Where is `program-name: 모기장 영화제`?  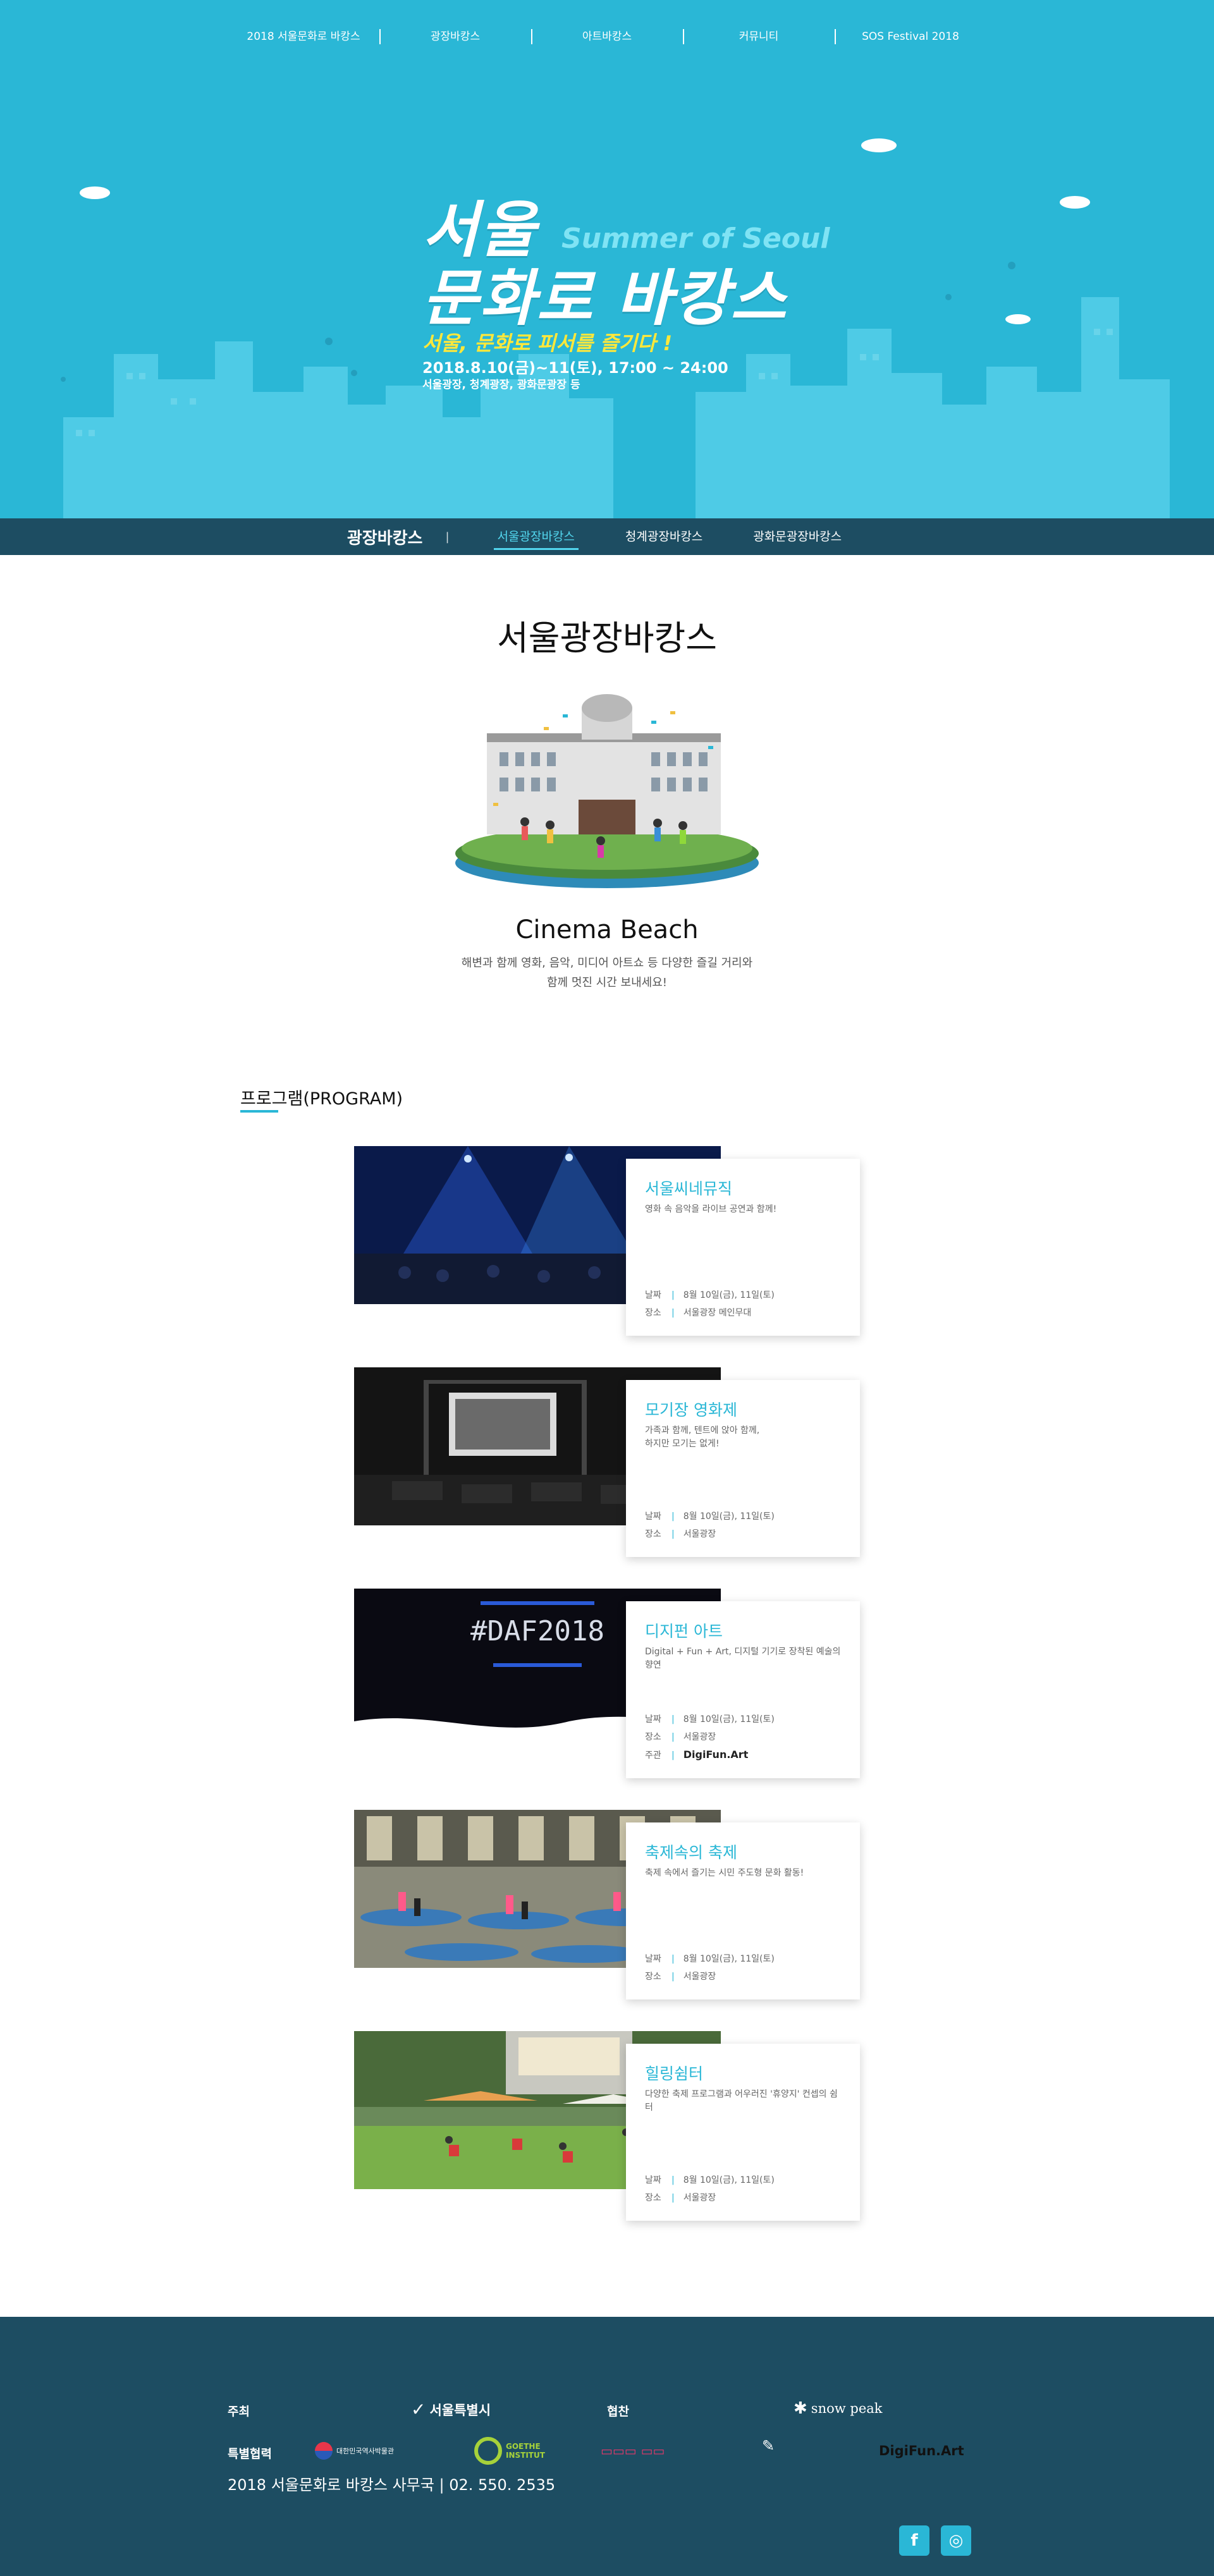 program-name: 모기장 영화제 is located at coordinates (691, 1410).